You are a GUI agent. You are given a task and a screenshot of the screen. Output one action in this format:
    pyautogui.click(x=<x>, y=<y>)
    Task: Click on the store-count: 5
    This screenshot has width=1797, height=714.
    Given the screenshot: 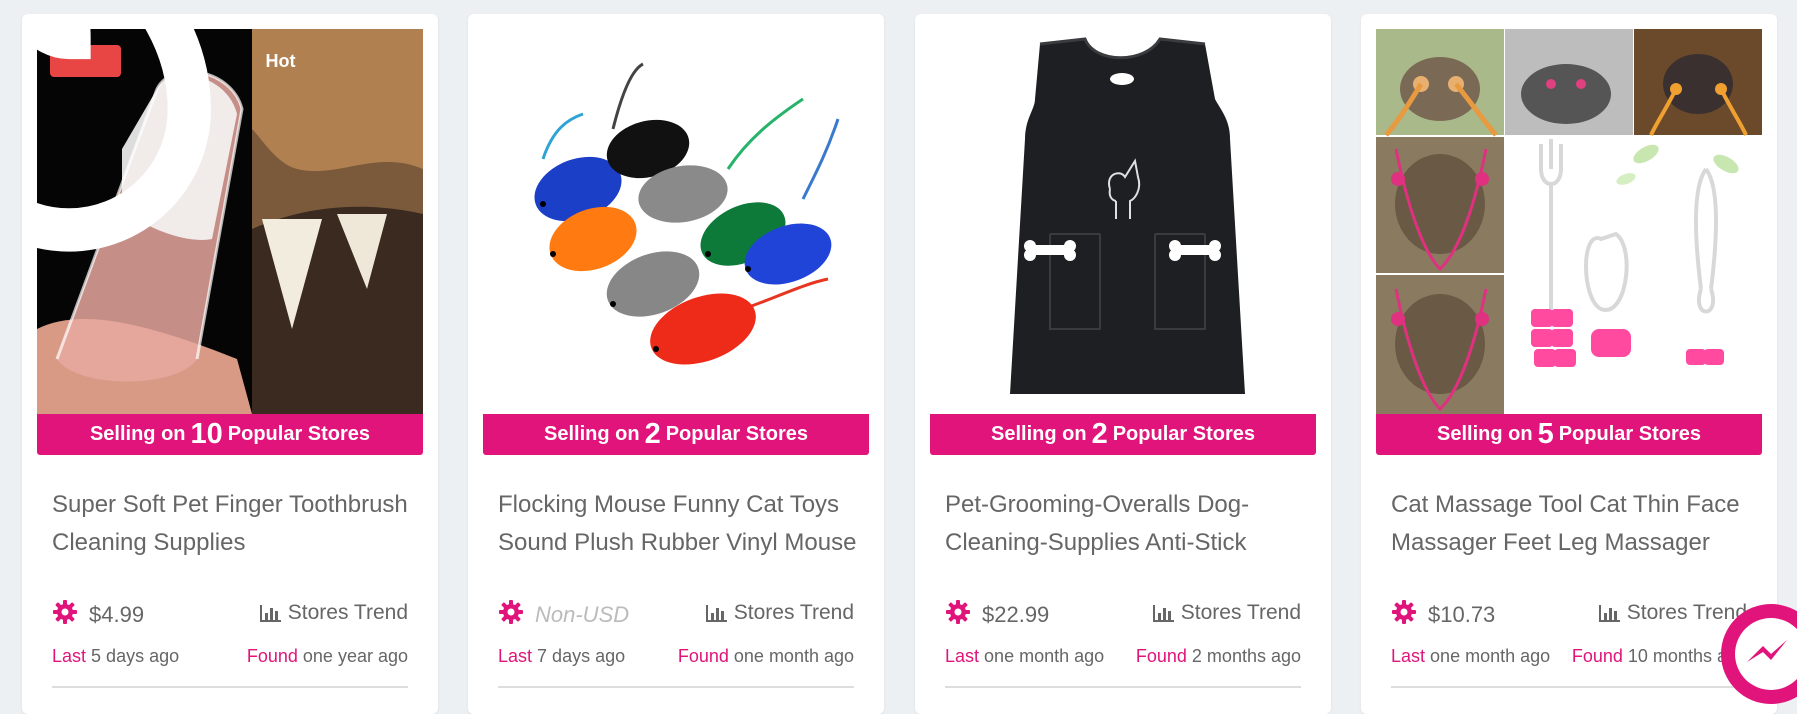 What is the action you would take?
    pyautogui.click(x=1545, y=434)
    